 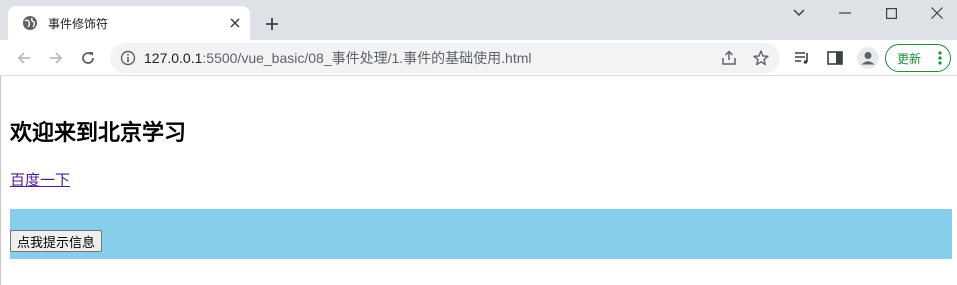 I want to click on profile-avatar-icon, so click(x=868, y=58).